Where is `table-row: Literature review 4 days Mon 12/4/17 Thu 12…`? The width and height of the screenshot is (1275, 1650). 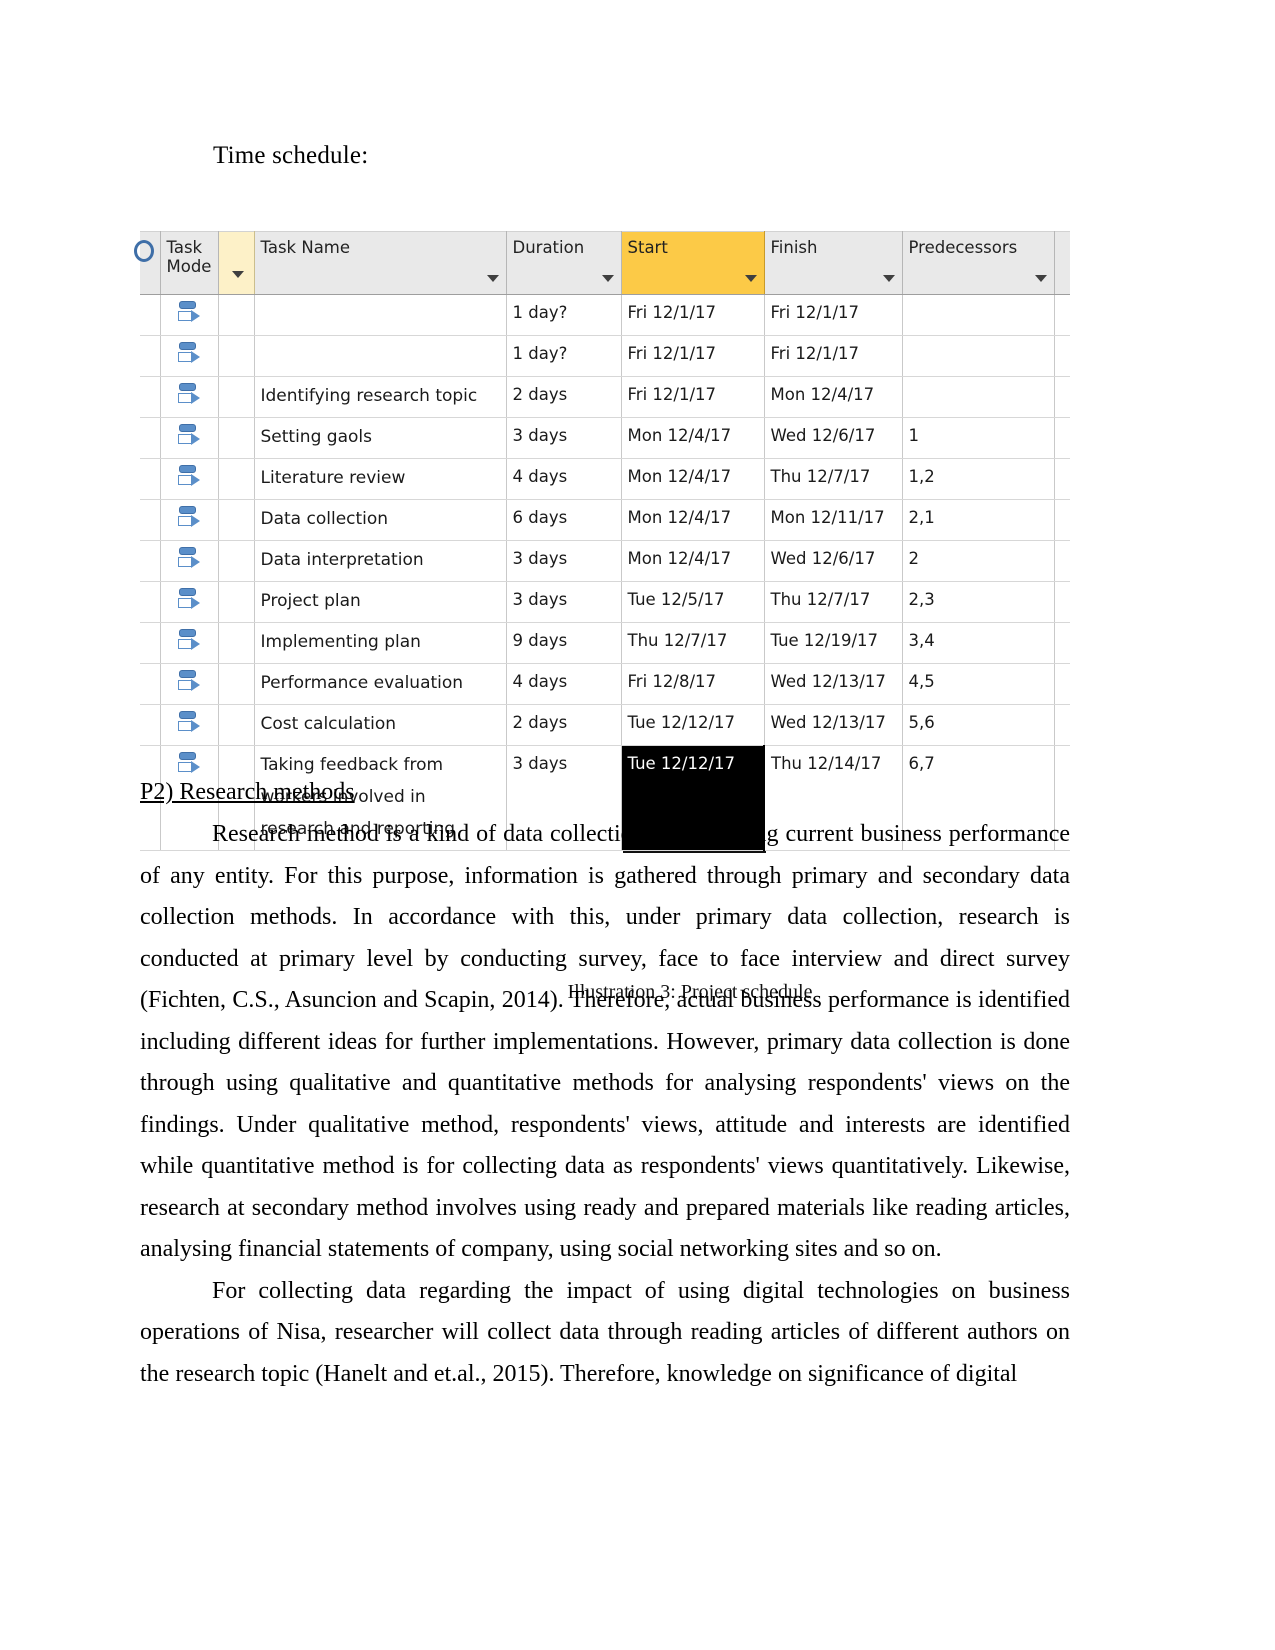
table-row: Literature review 4 days Mon 12/4/17 Thu 12… is located at coordinates (605, 479).